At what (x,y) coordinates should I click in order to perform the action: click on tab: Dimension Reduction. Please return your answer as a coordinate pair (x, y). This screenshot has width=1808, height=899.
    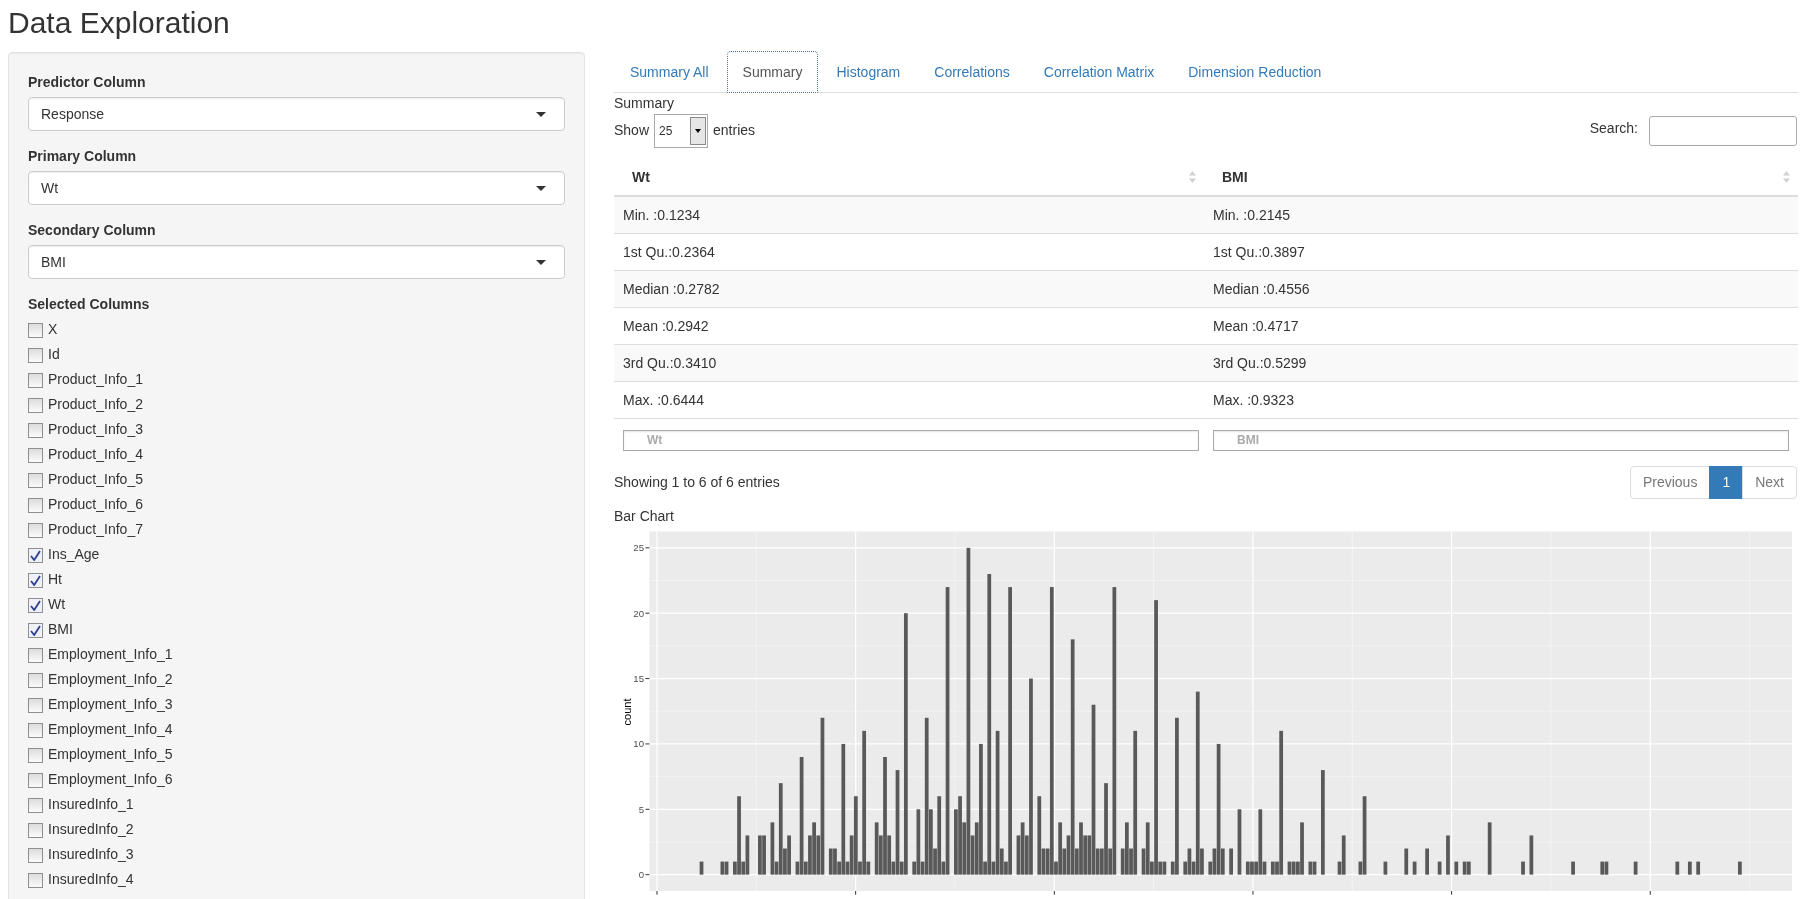
    Looking at the image, I should click on (1255, 72).